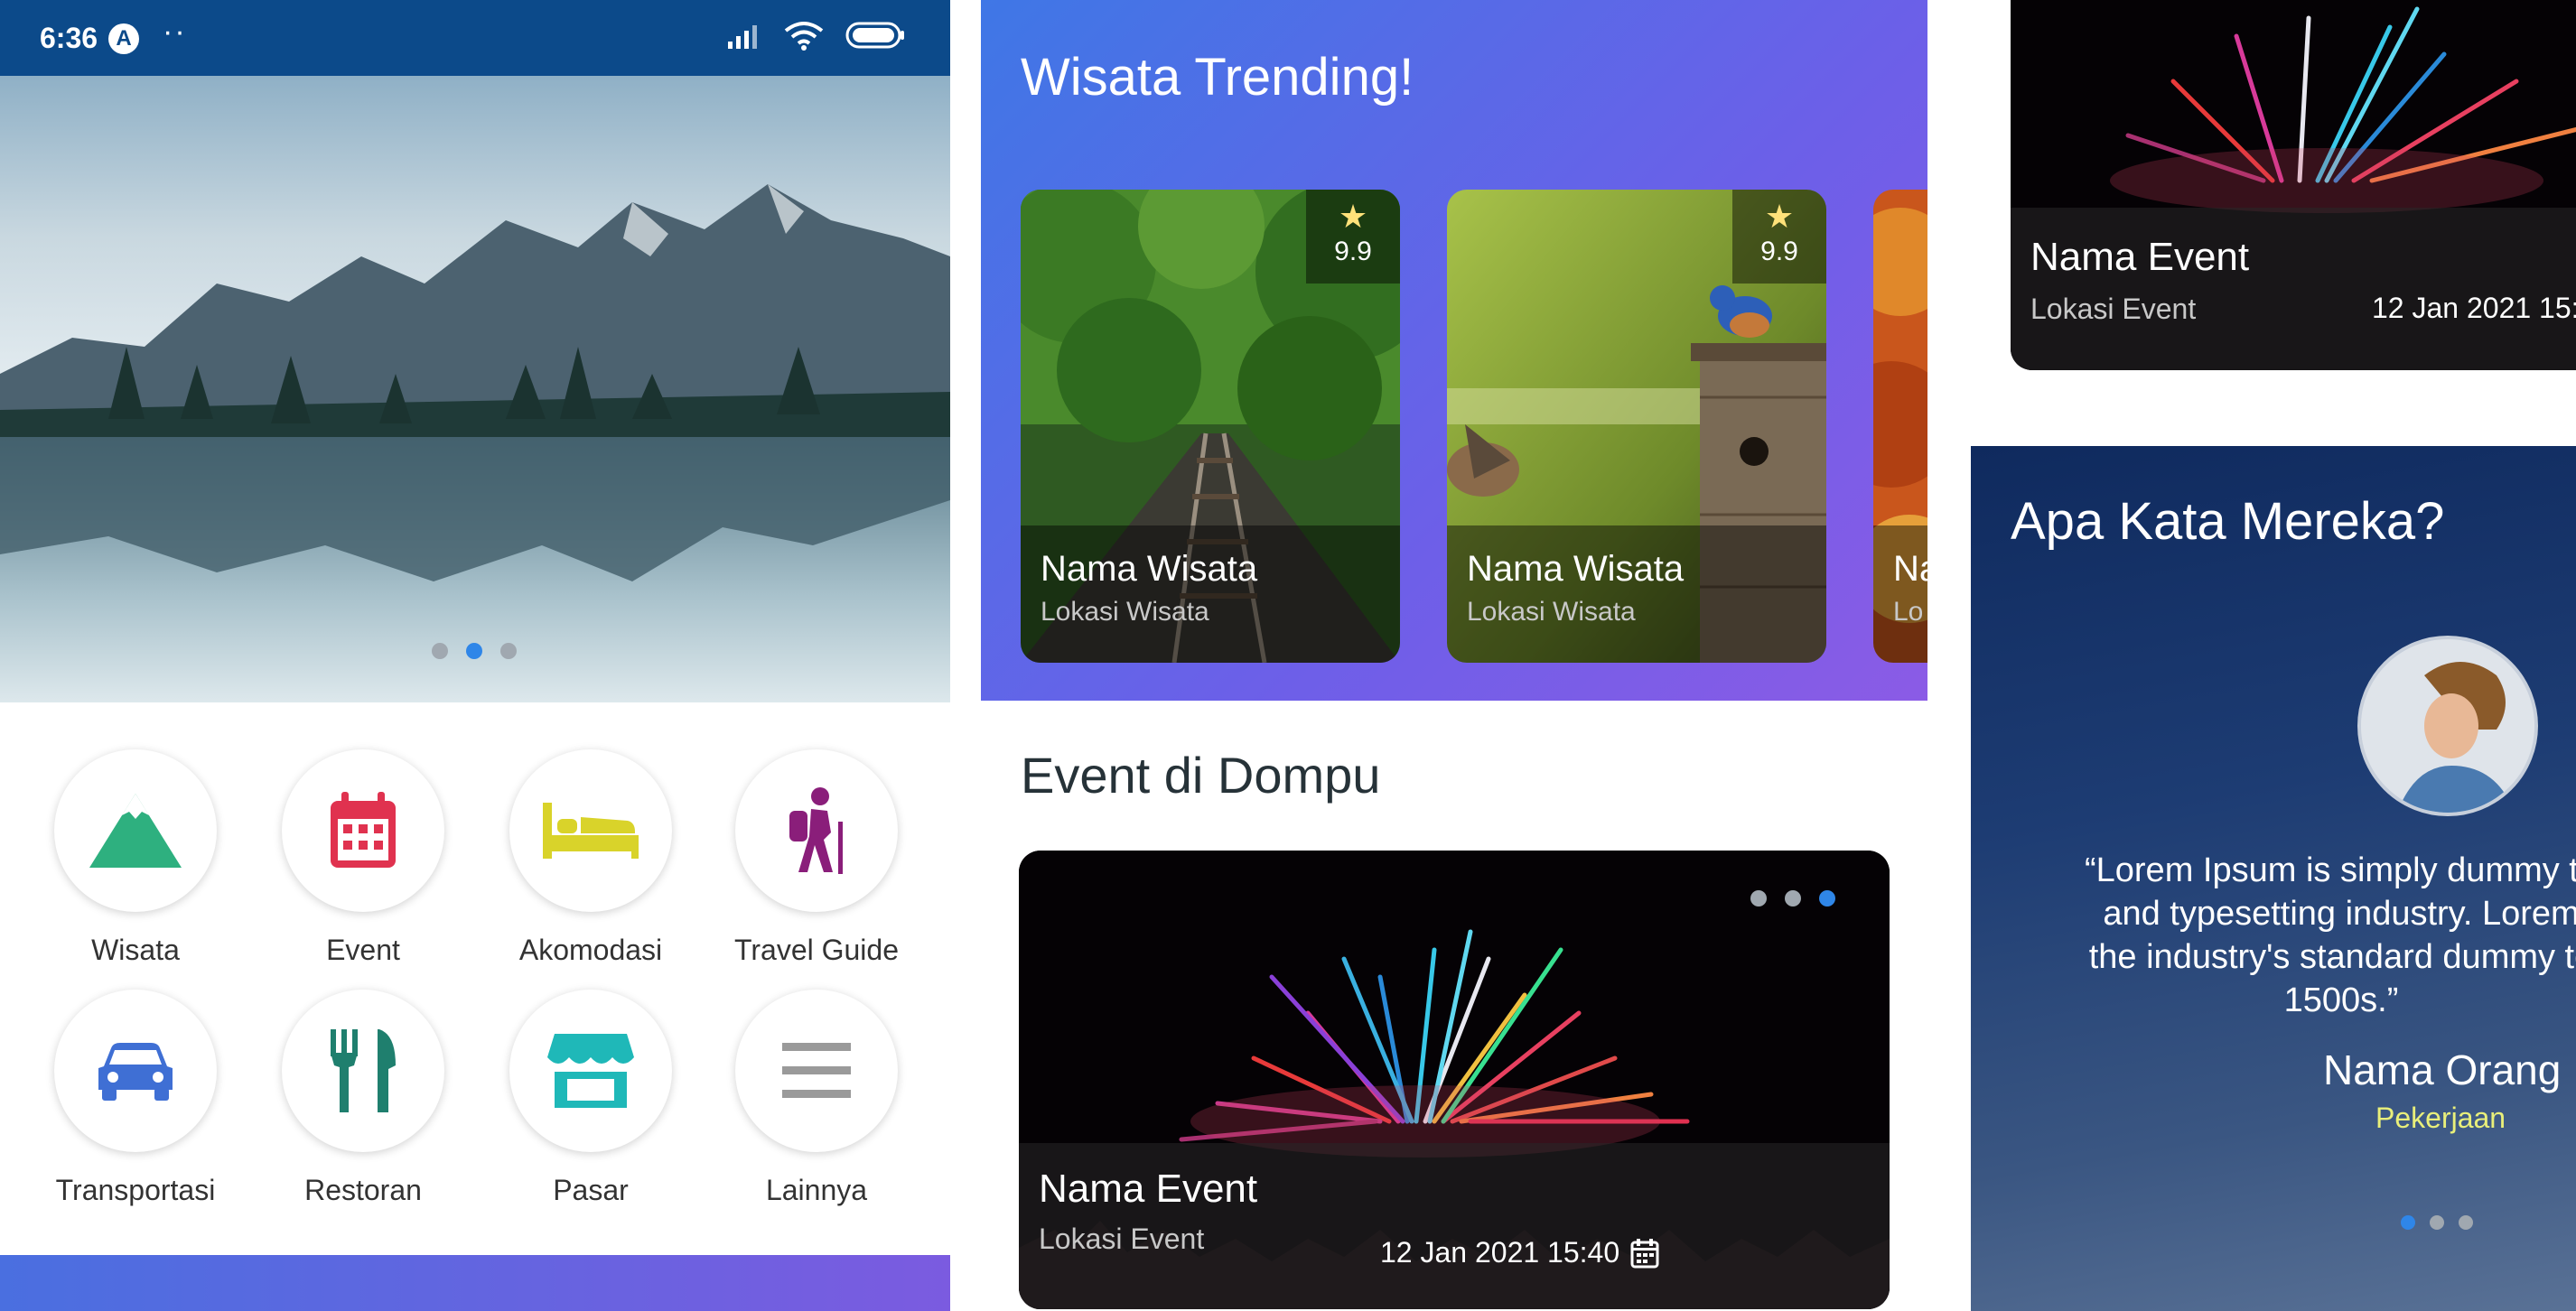  Describe the element at coordinates (1201, 775) in the screenshot. I see `section-title-events: Event di Dompu` at that location.